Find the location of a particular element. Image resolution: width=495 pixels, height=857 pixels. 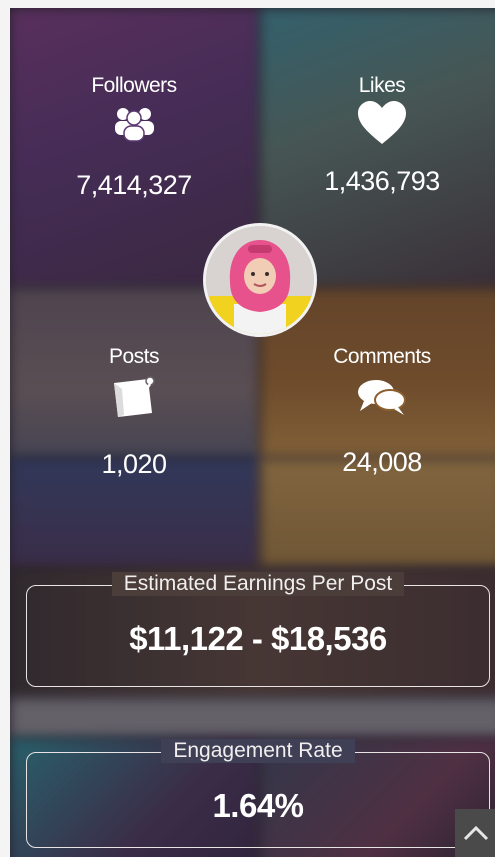

posts-stat: Posts 1,020 is located at coordinates (134, 412).